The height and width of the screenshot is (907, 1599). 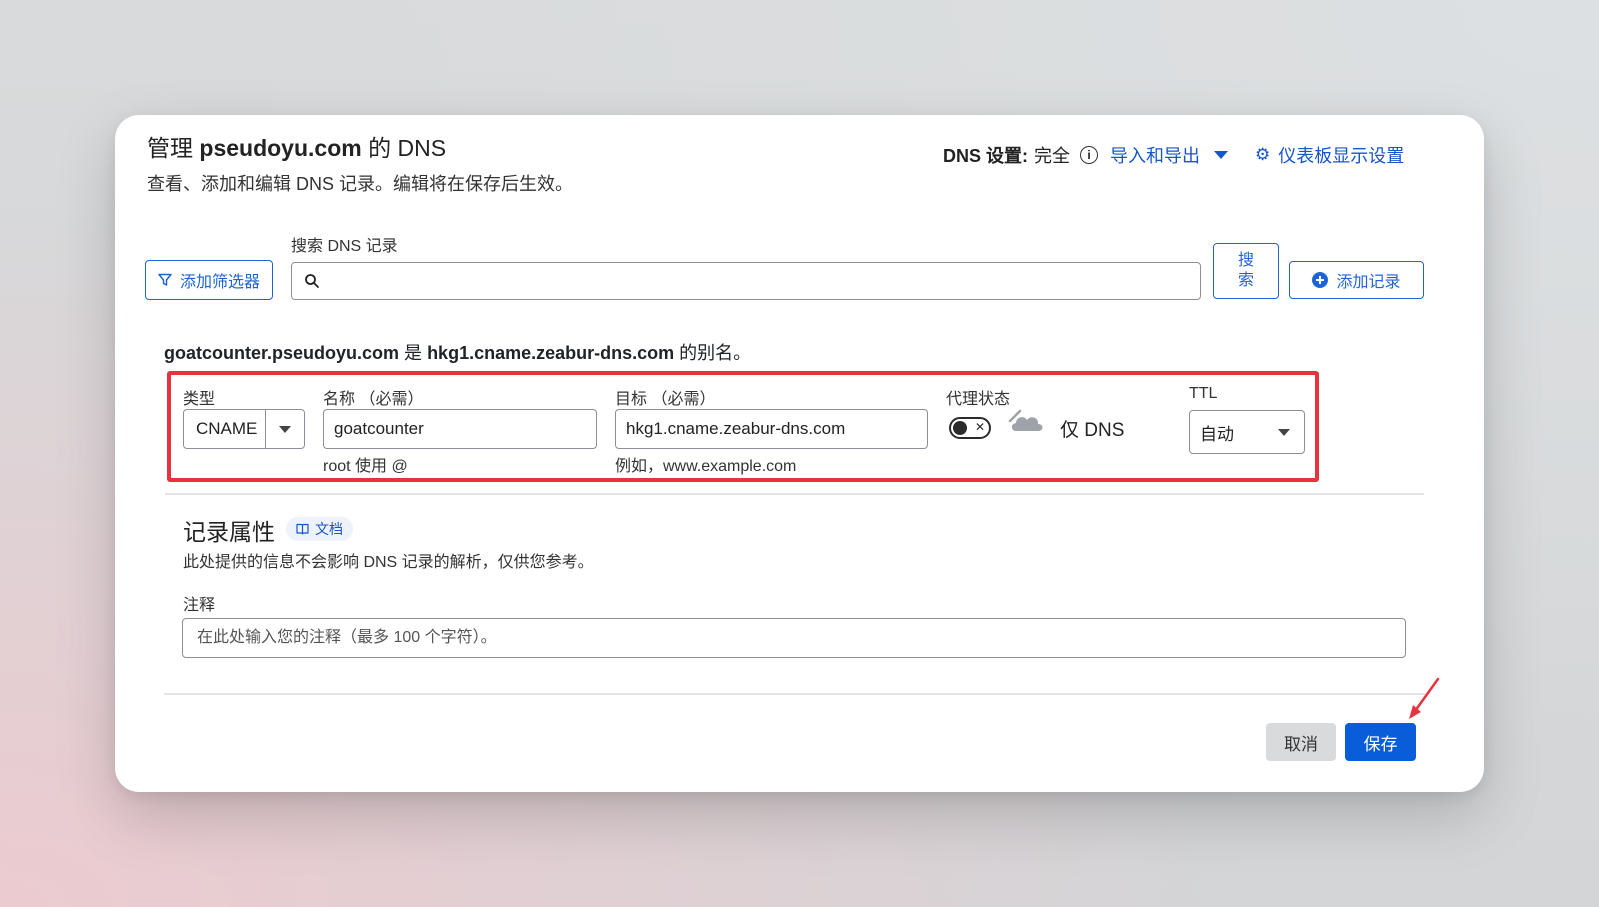 I want to click on doc-label: 文档, so click(x=329, y=529).